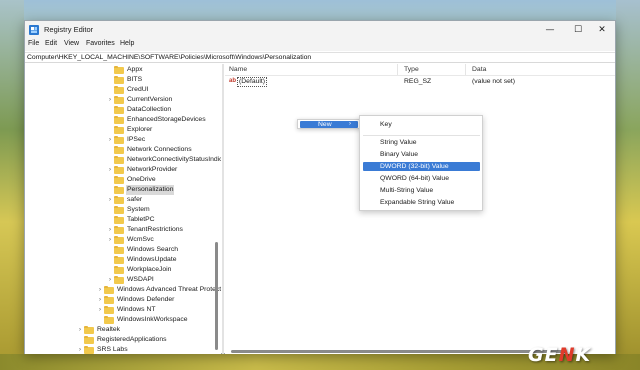 The image size is (640, 370). What do you see at coordinates (411, 69) in the screenshot?
I see `column-header-type: Type` at bounding box center [411, 69].